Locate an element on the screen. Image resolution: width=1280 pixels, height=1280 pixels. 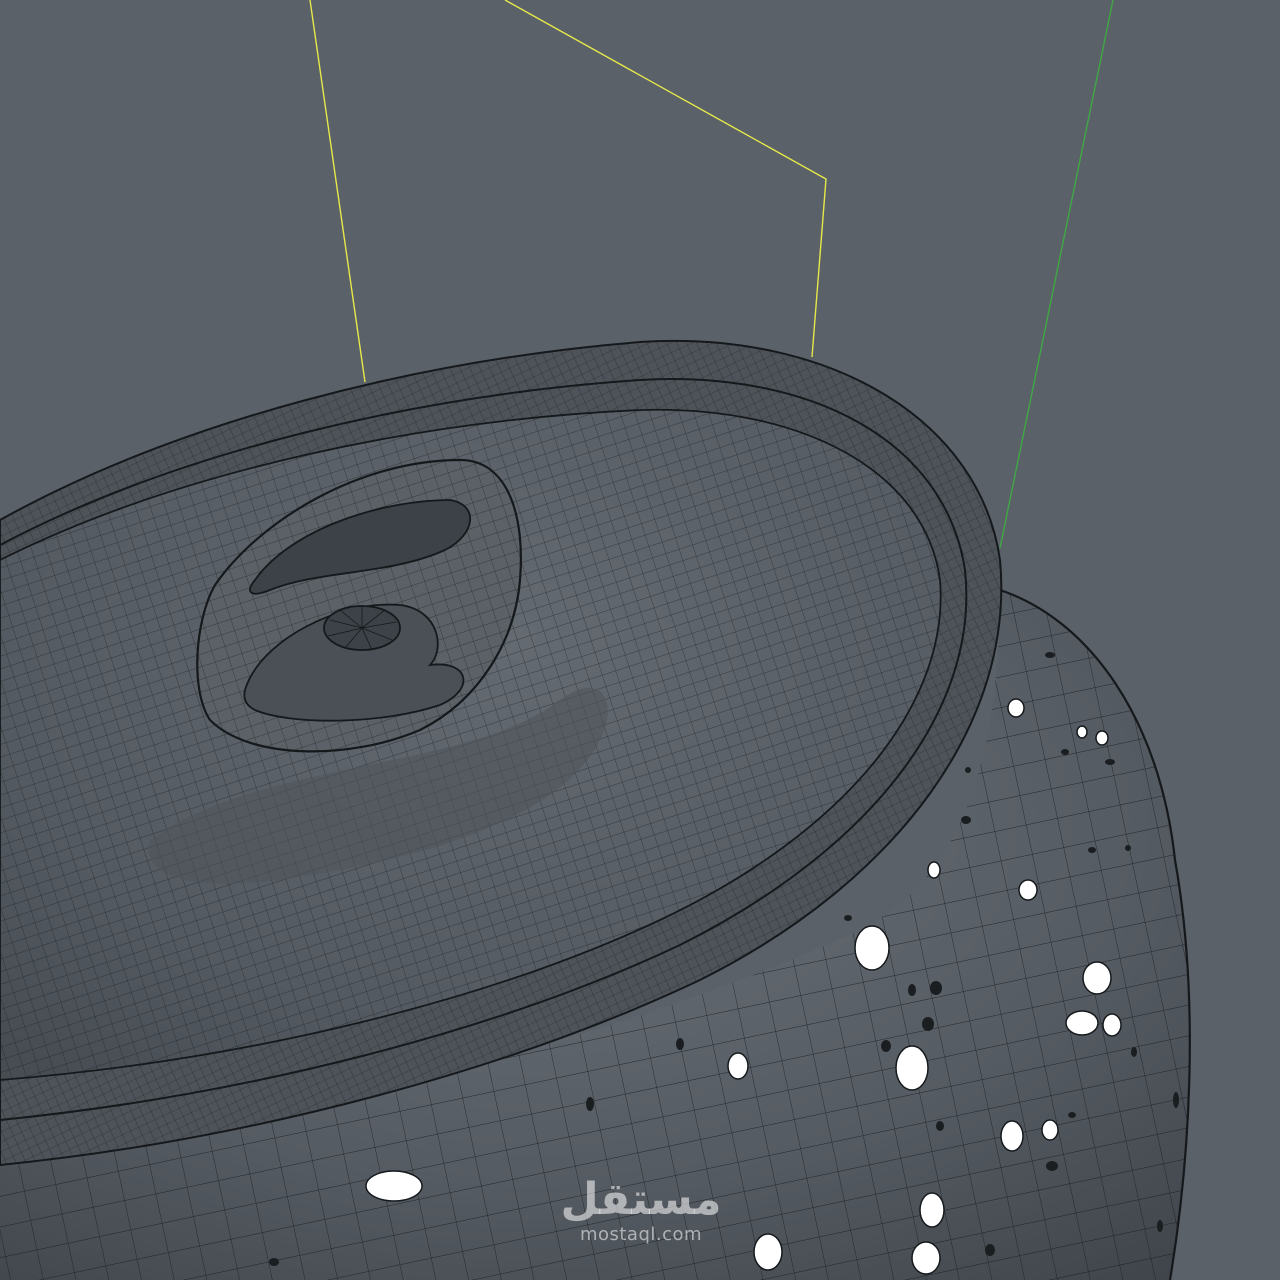
guide-line-primary-bent is located at coordinates (665, 179).